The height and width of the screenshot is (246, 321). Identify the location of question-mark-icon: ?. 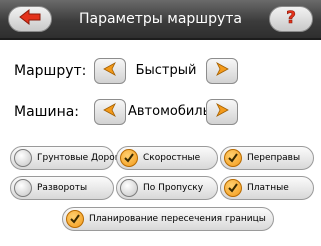
(291, 19).